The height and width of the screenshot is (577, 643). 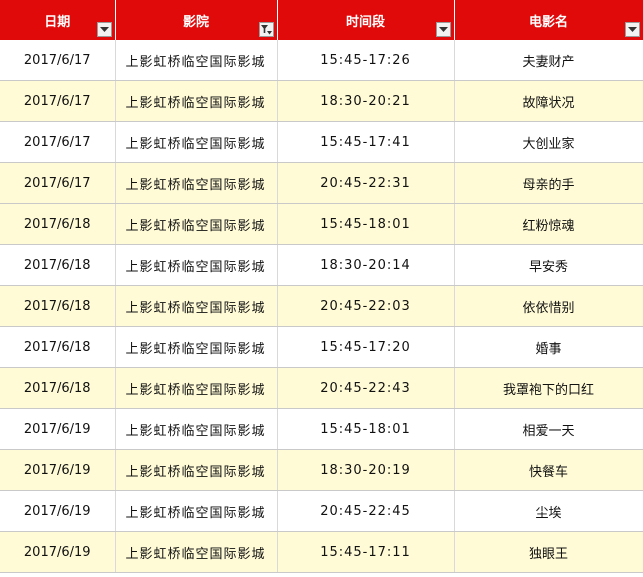 I want to click on cell-movie: 相爱一天, so click(x=548, y=429).